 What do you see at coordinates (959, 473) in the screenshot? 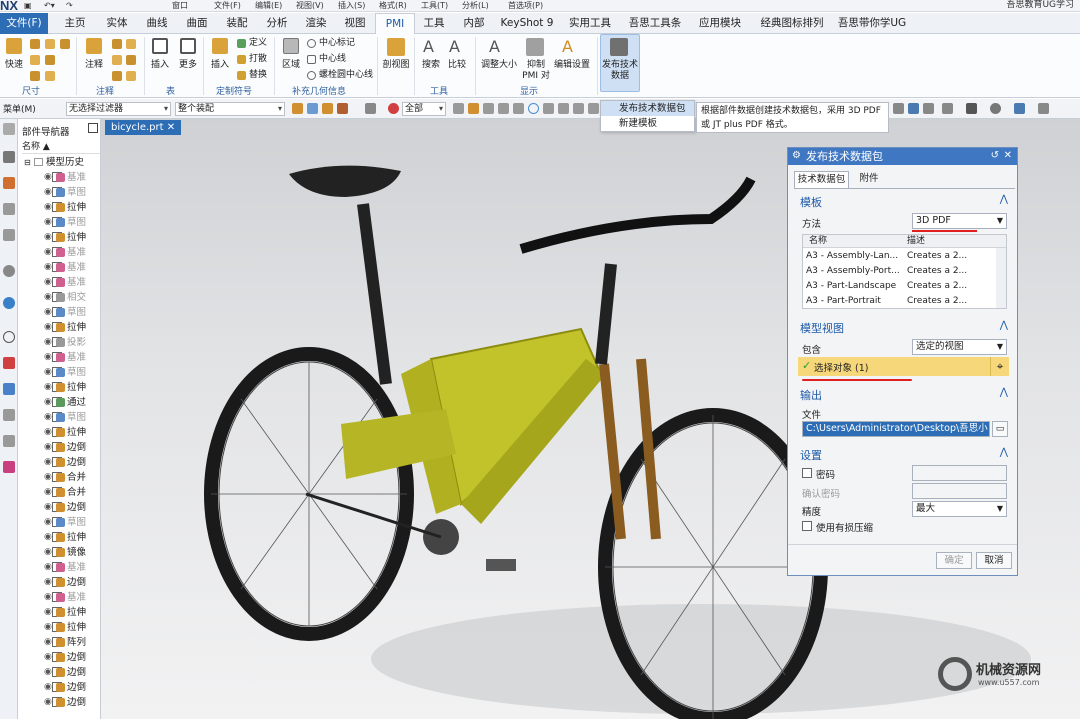
I see `password-input` at bounding box center [959, 473].